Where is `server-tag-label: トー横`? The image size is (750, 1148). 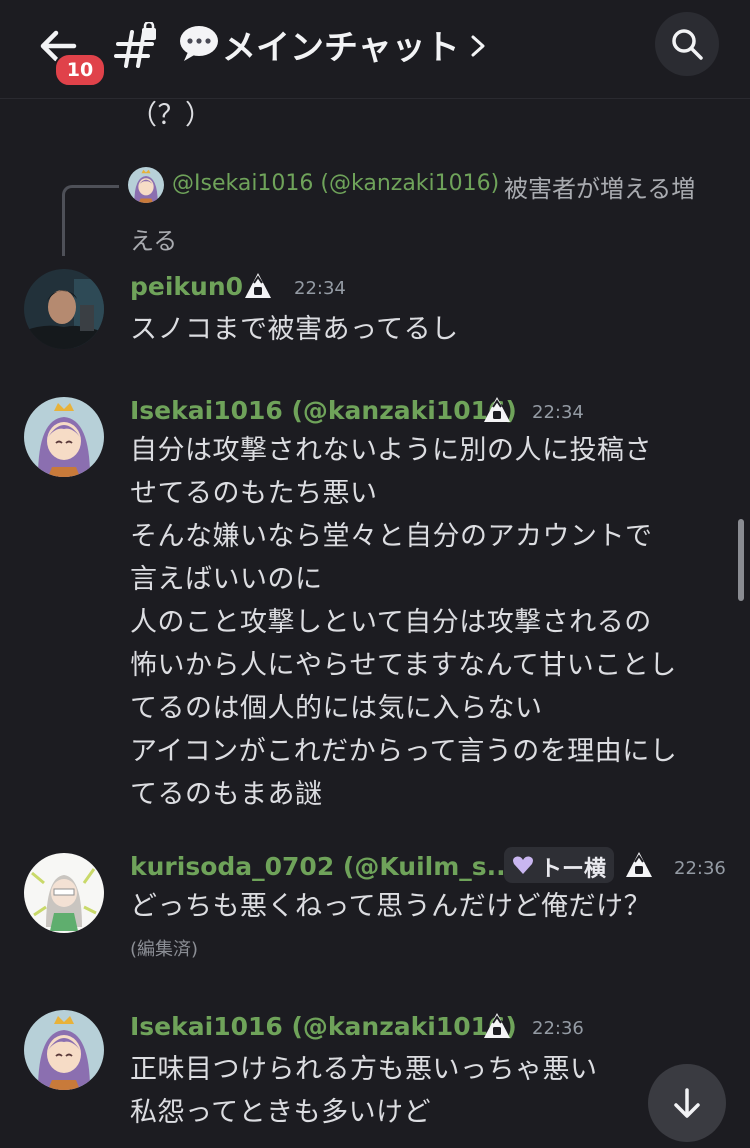
server-tag-label: トー横 is located at coordinates (573, 869).